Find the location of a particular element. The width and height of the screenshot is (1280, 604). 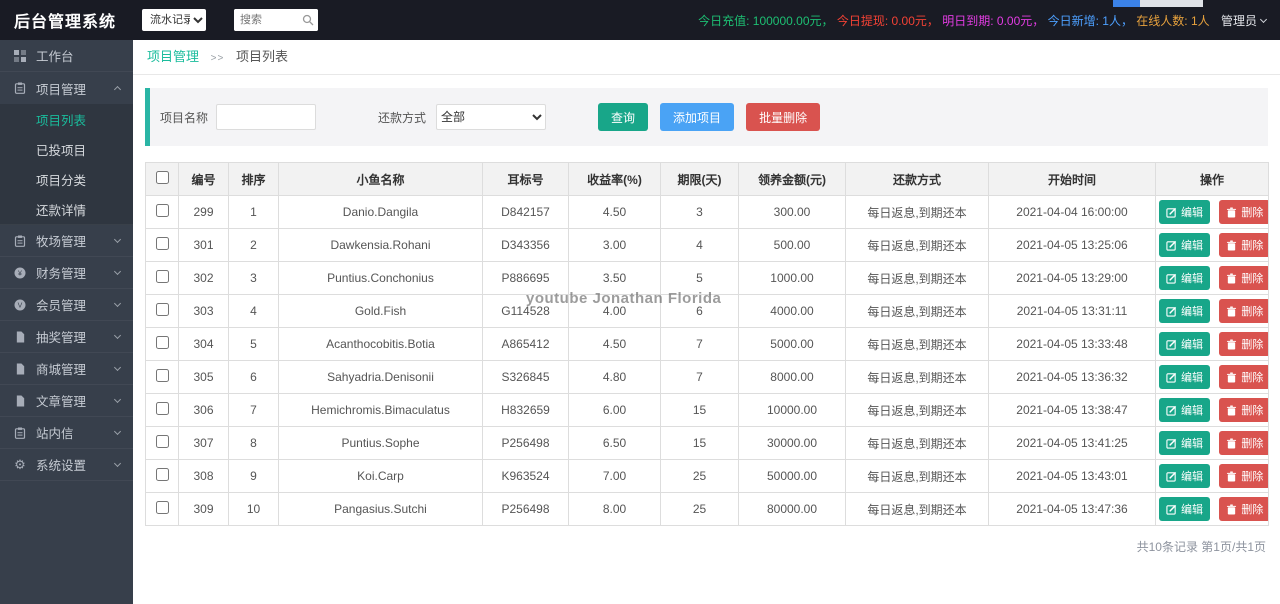

sidebar-item-project-list: 项目列表 is located at coordinates (66, 119).